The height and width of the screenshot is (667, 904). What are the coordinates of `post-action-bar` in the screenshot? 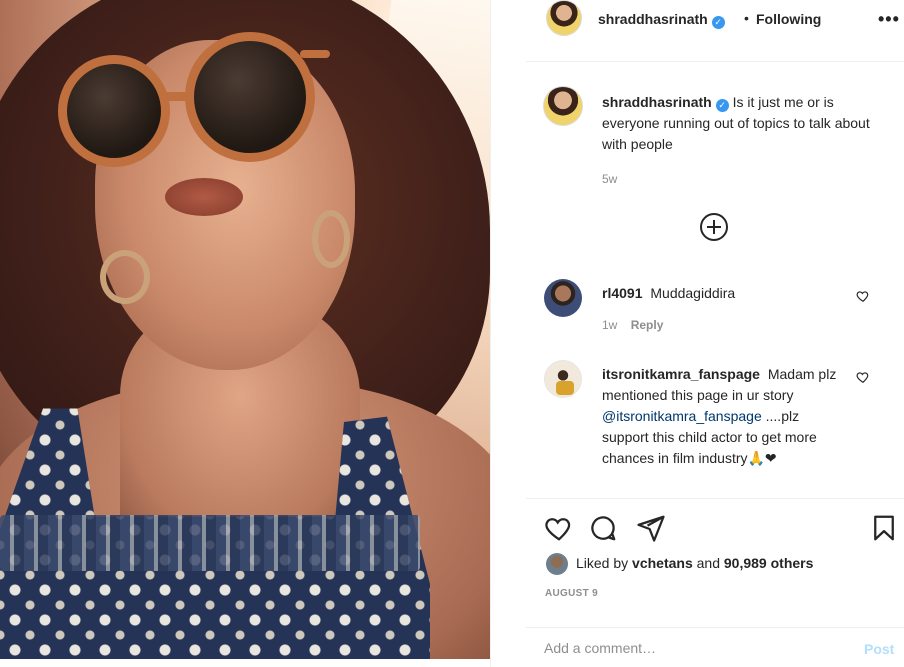 It's located at (715, 526).